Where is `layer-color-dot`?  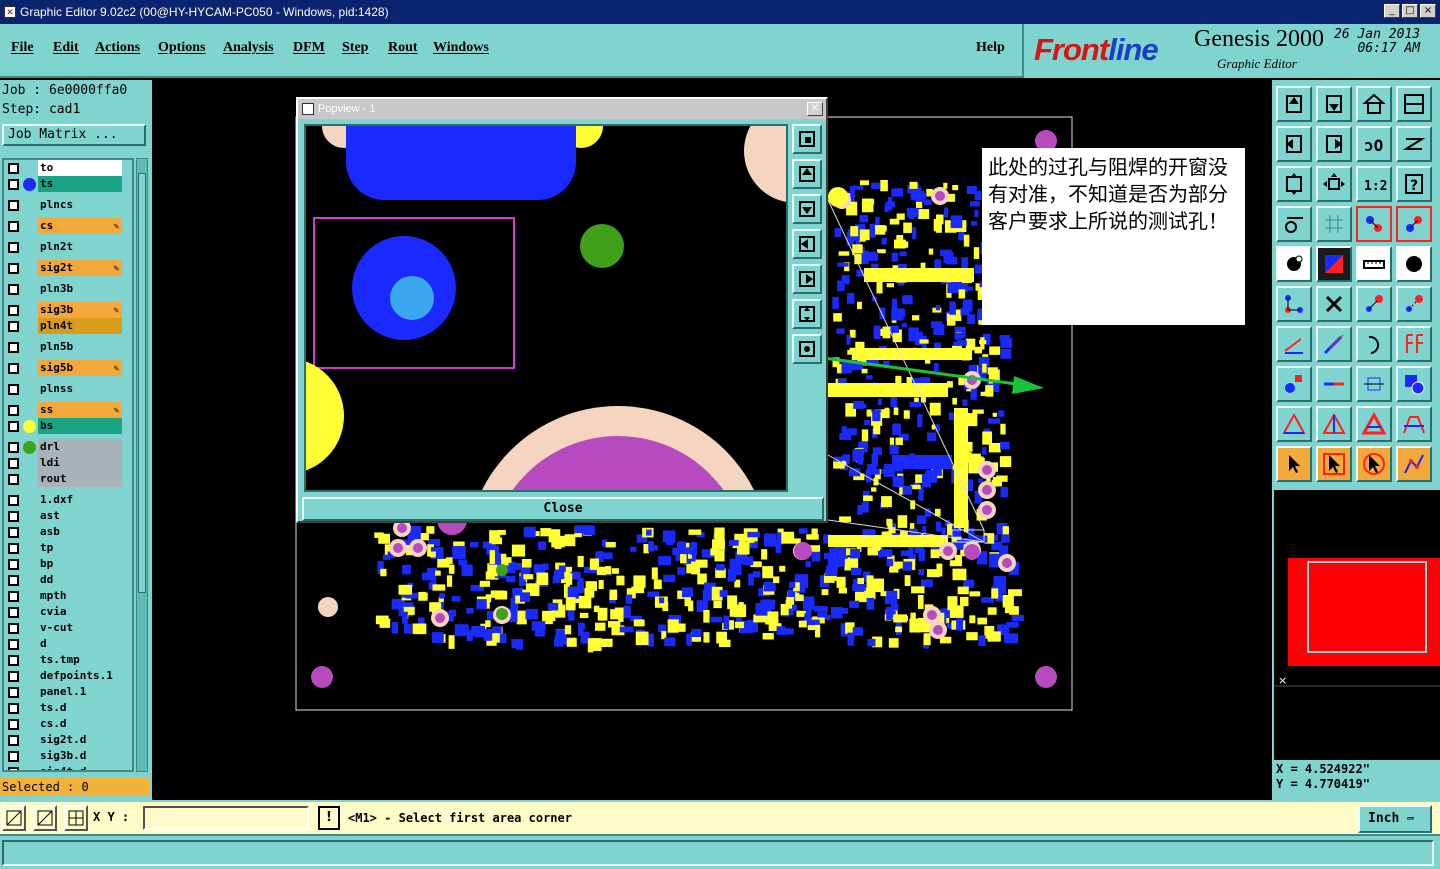
layer-color-dot is located at coordinates (29, 447).